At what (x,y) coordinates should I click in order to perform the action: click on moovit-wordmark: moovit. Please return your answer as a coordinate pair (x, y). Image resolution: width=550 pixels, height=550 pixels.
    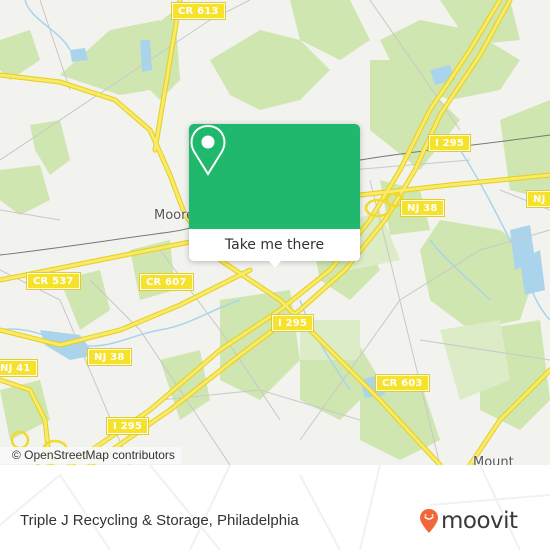
    Looking at the image, I should click on (479, 521).